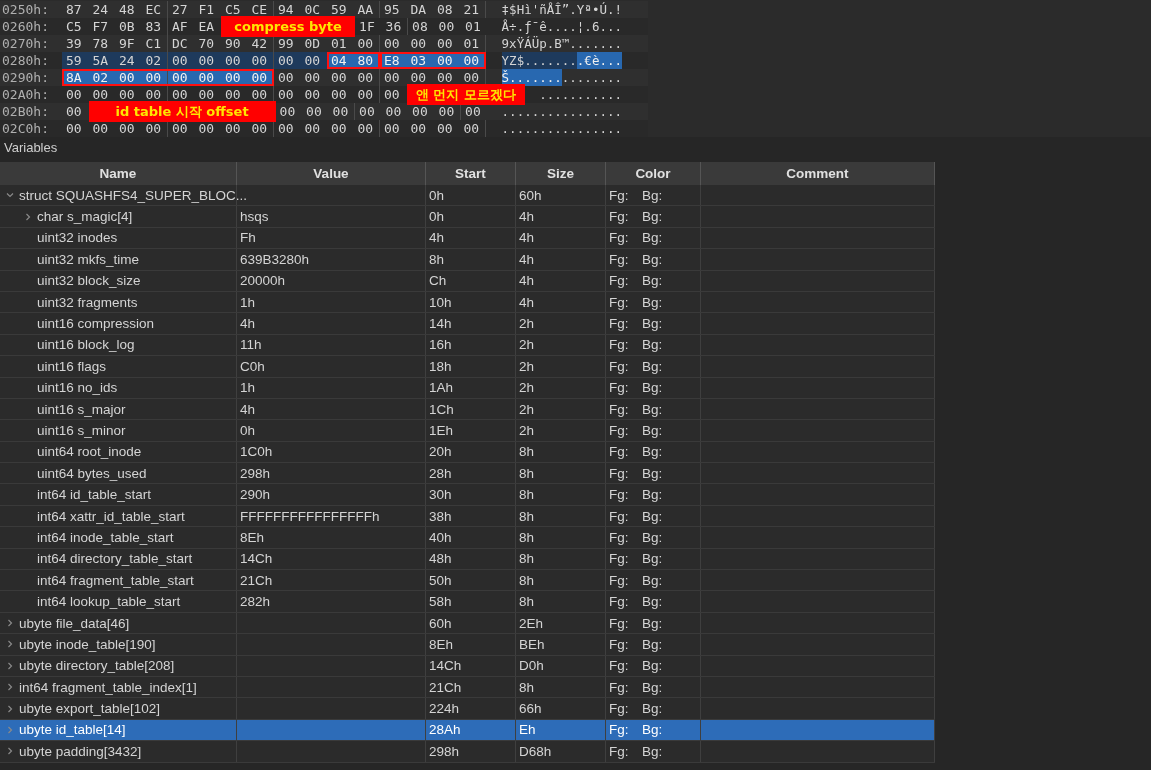  I want to click on start-offset: 298h, so click(444, 751).